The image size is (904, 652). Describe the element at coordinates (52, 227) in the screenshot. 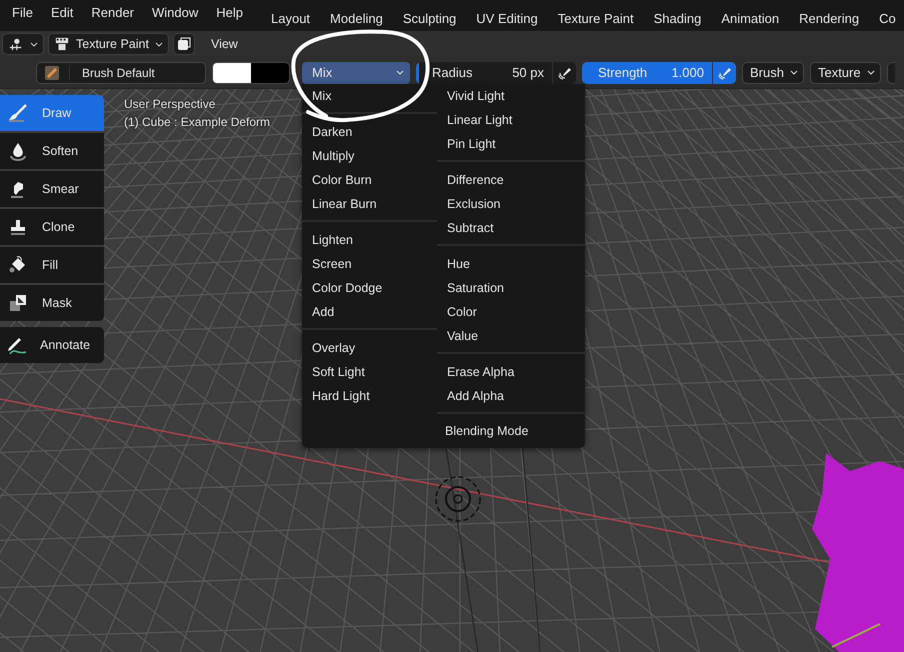

I see `tool-button: Clone` at that location.